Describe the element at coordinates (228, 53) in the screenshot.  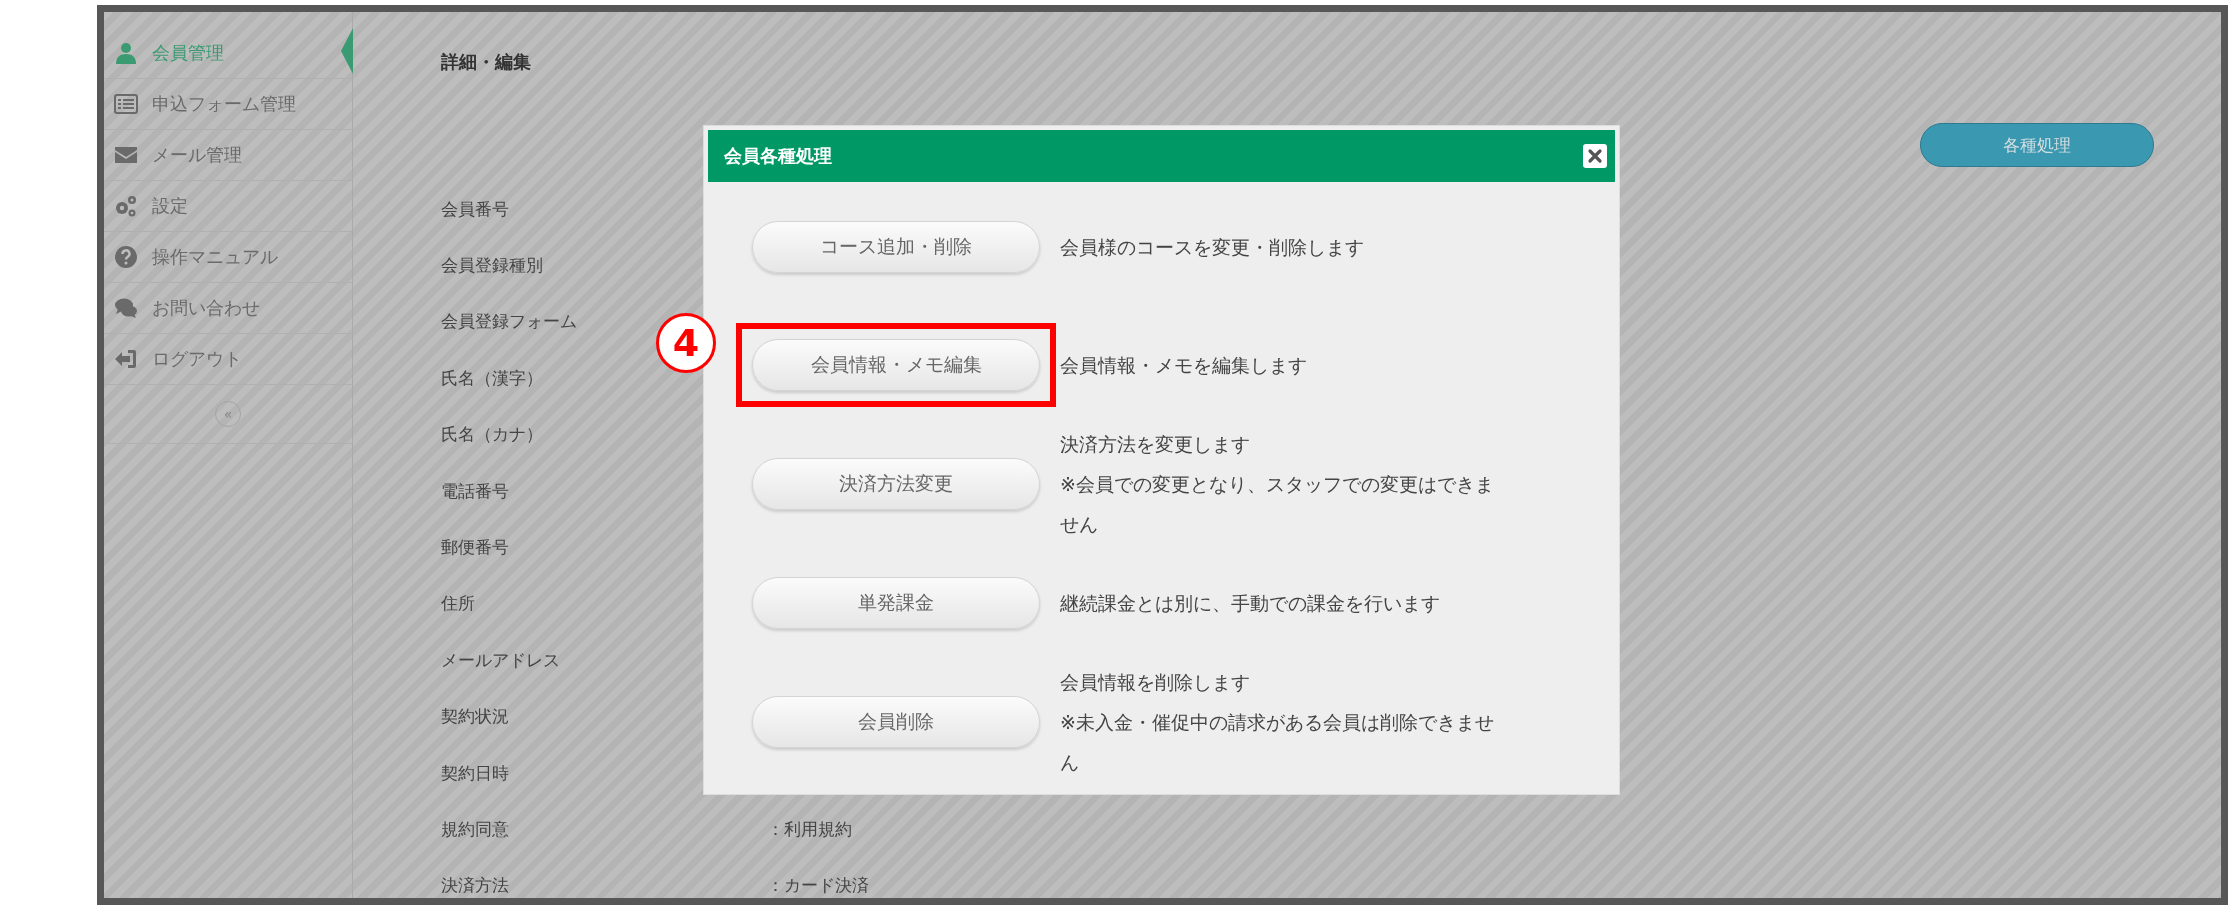
I see `nav-item: 会員管理` at that location.